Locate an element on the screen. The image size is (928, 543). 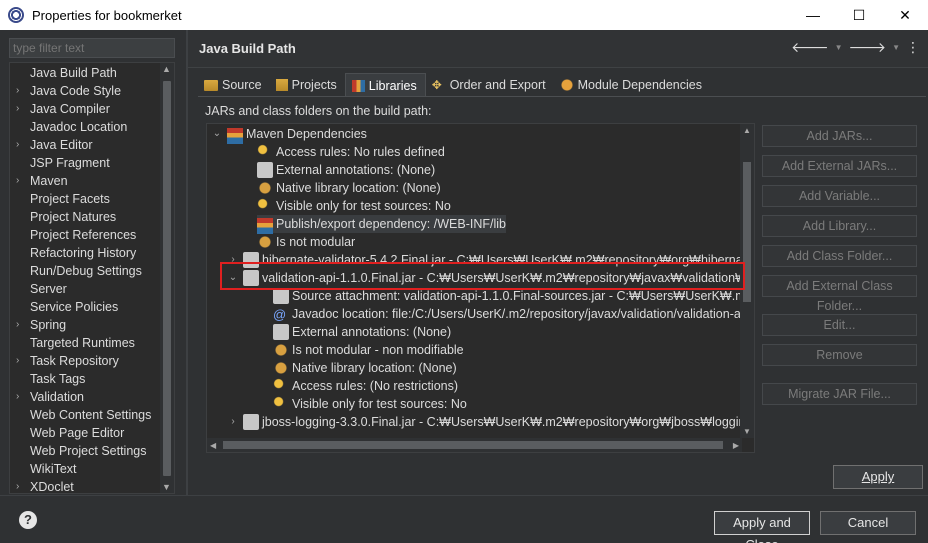
sidebar-item: Java Build Path is located at coordinates (92, 73).